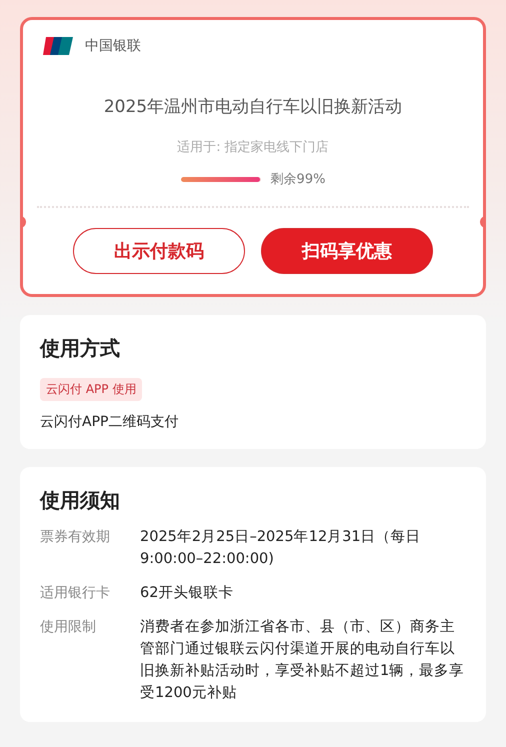 The height and width of the screenshot is (747, 506). What do you see at coordinates (159, 251) in the screenshot?
I see `payment-code-button: 出示付款码` at bounding box center [159, 251].